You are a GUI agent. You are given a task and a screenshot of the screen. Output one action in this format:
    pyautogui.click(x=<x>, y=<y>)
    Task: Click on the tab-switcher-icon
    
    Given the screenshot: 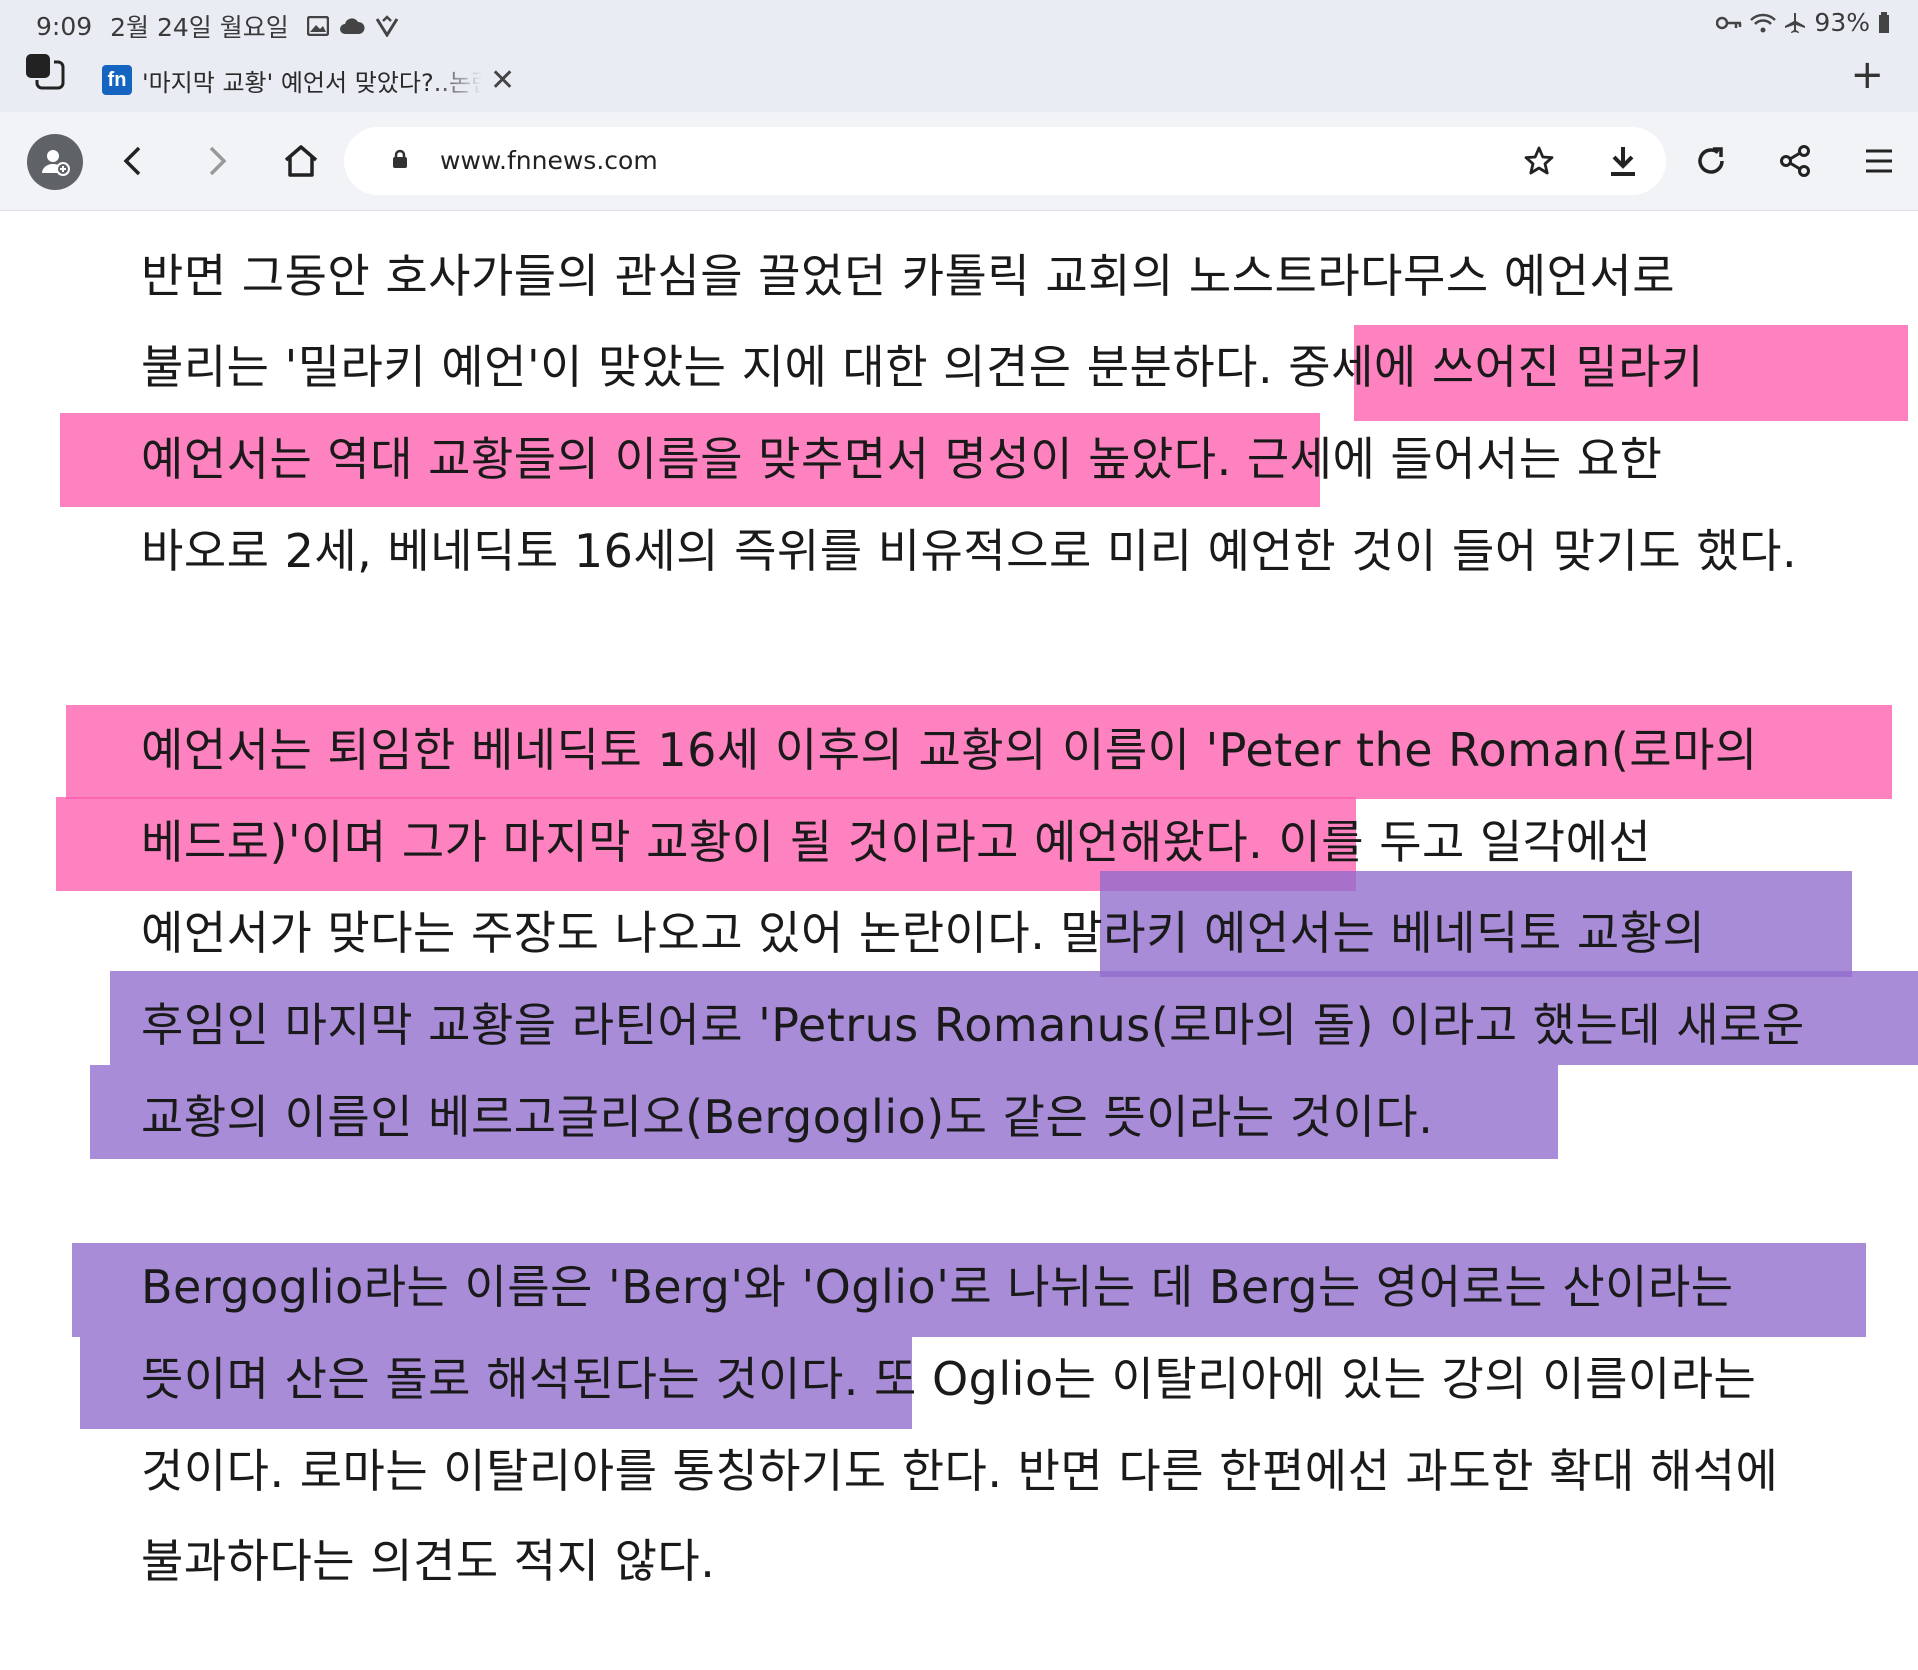 What is the action you would take?
    pyautogui.click(x=45, y=73)
    